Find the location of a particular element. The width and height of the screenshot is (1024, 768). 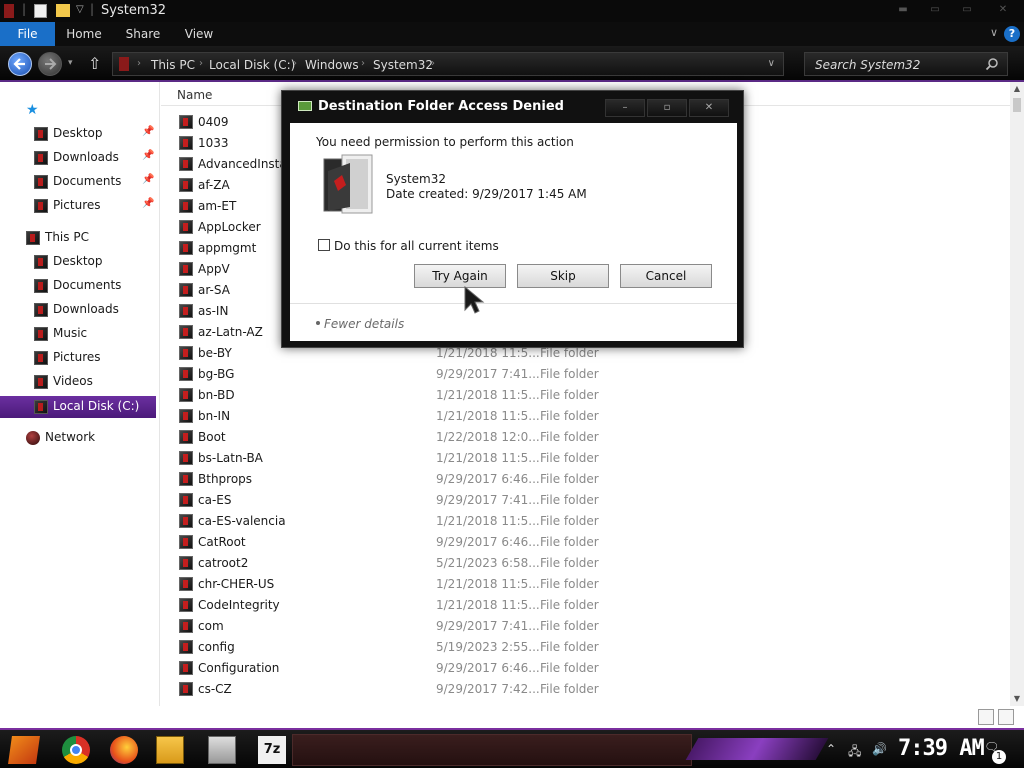

breadcrumb-system32: System32 is located at coordinates (403, 65).